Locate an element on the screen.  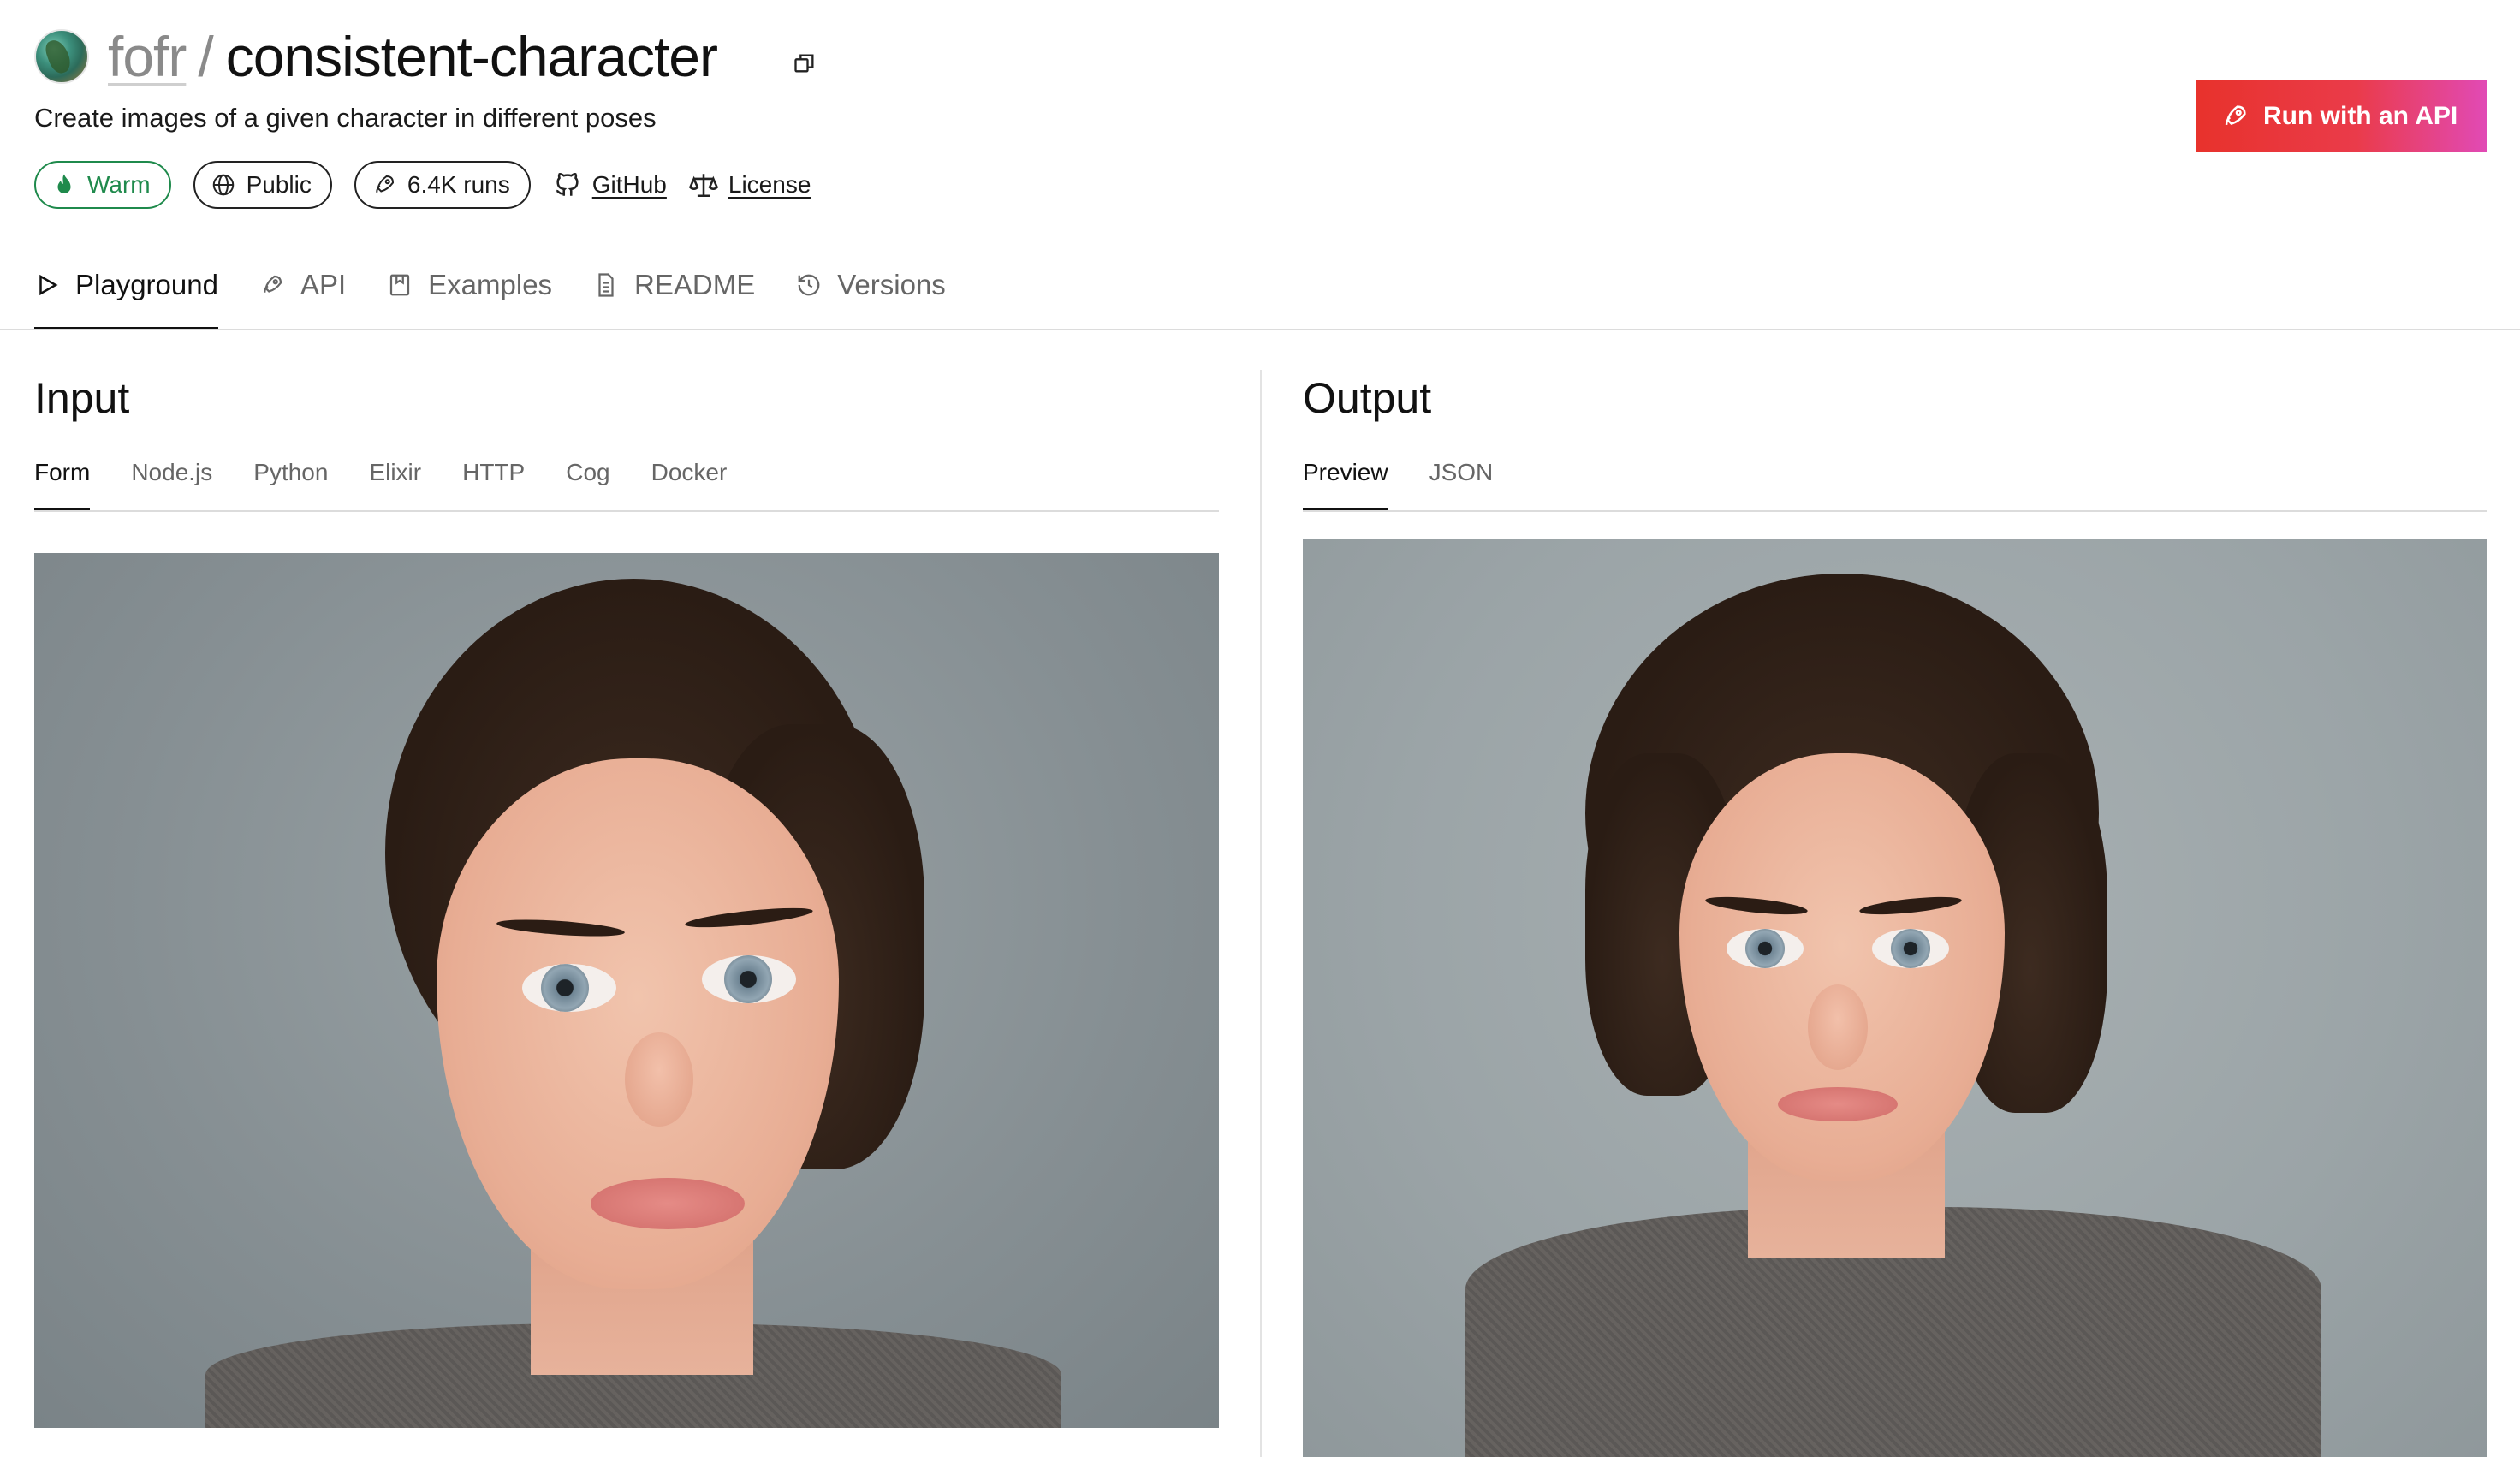
input-tab-form: Form is located at coordinates (63, 485).